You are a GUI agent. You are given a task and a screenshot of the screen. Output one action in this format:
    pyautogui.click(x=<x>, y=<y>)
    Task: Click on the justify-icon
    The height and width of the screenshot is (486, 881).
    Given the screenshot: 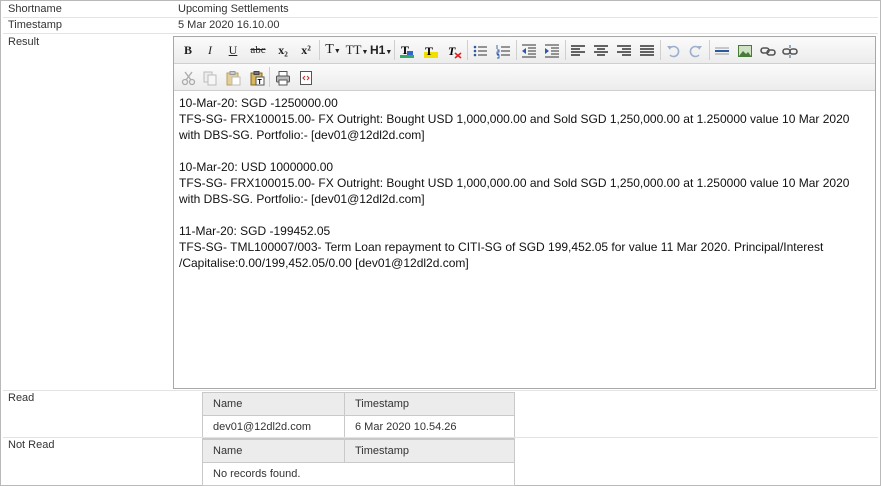 What is the action you would take?
    pyautogui.click(x=647, y=50)
    